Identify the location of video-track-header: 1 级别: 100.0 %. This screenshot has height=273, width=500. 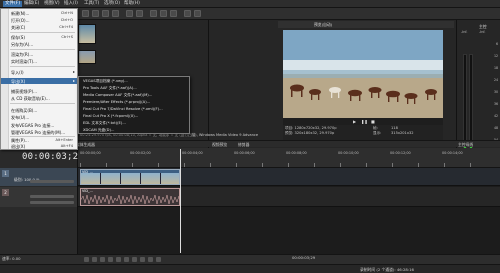
(39, 177).